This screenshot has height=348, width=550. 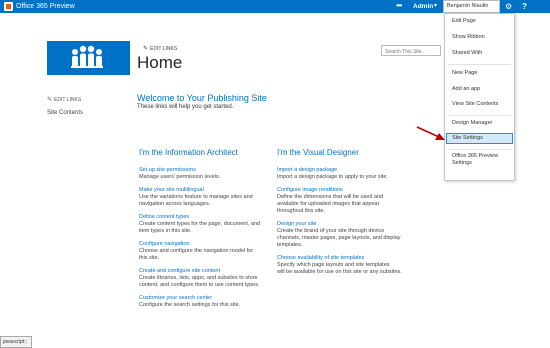 I want to click on task-link: Define content types, so click(x=206, y=217).